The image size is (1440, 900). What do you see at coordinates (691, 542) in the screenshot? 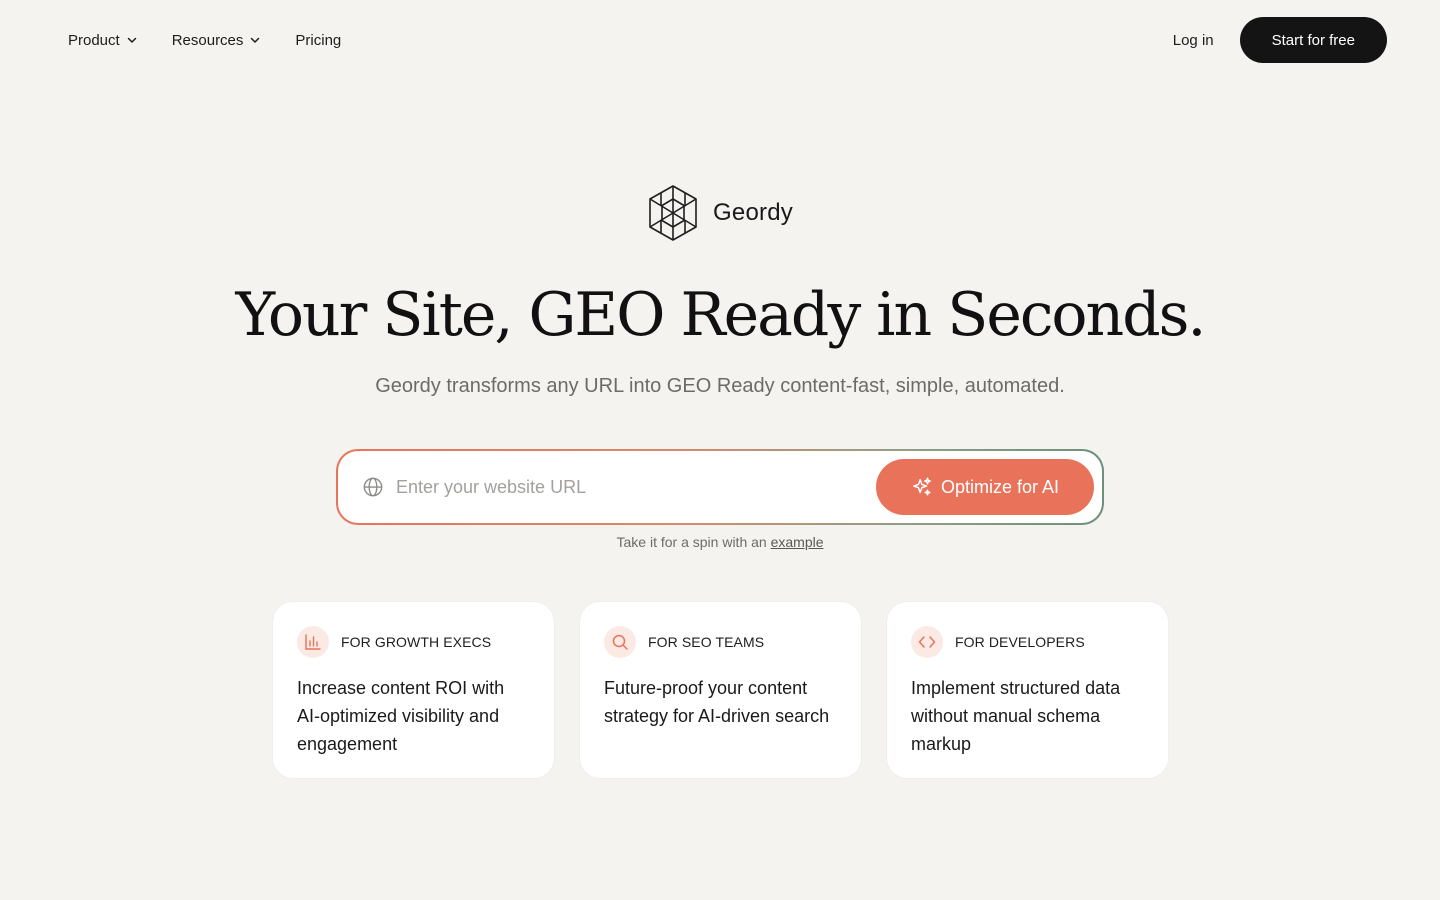
I see `example-hint-text: Take it for a spin with an` at bounding box center [691, 542].